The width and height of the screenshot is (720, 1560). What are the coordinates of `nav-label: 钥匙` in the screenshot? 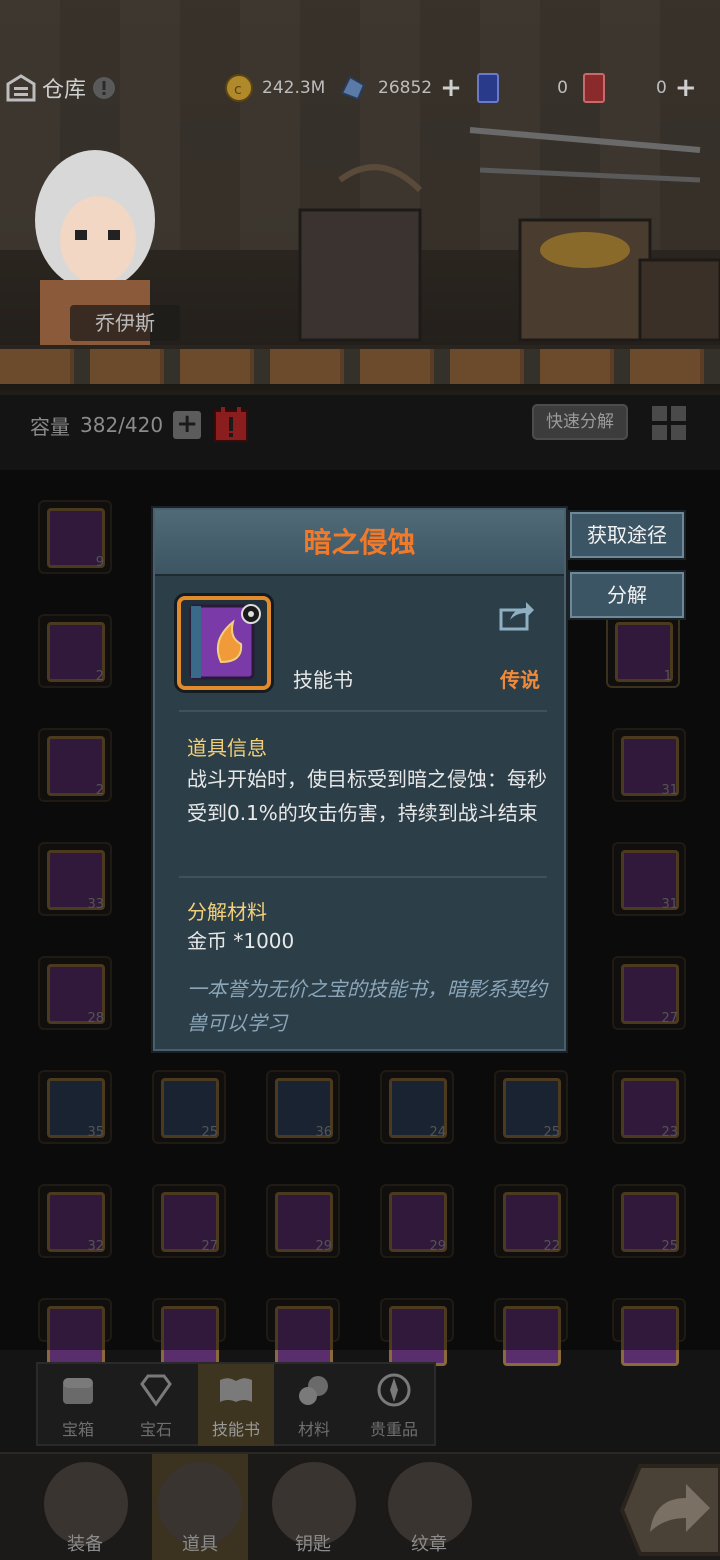 It's located at (313, 1544).